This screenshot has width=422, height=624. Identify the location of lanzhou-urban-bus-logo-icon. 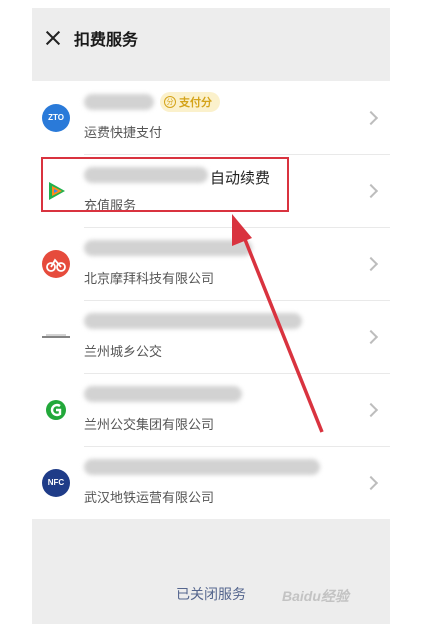
(56, 336).